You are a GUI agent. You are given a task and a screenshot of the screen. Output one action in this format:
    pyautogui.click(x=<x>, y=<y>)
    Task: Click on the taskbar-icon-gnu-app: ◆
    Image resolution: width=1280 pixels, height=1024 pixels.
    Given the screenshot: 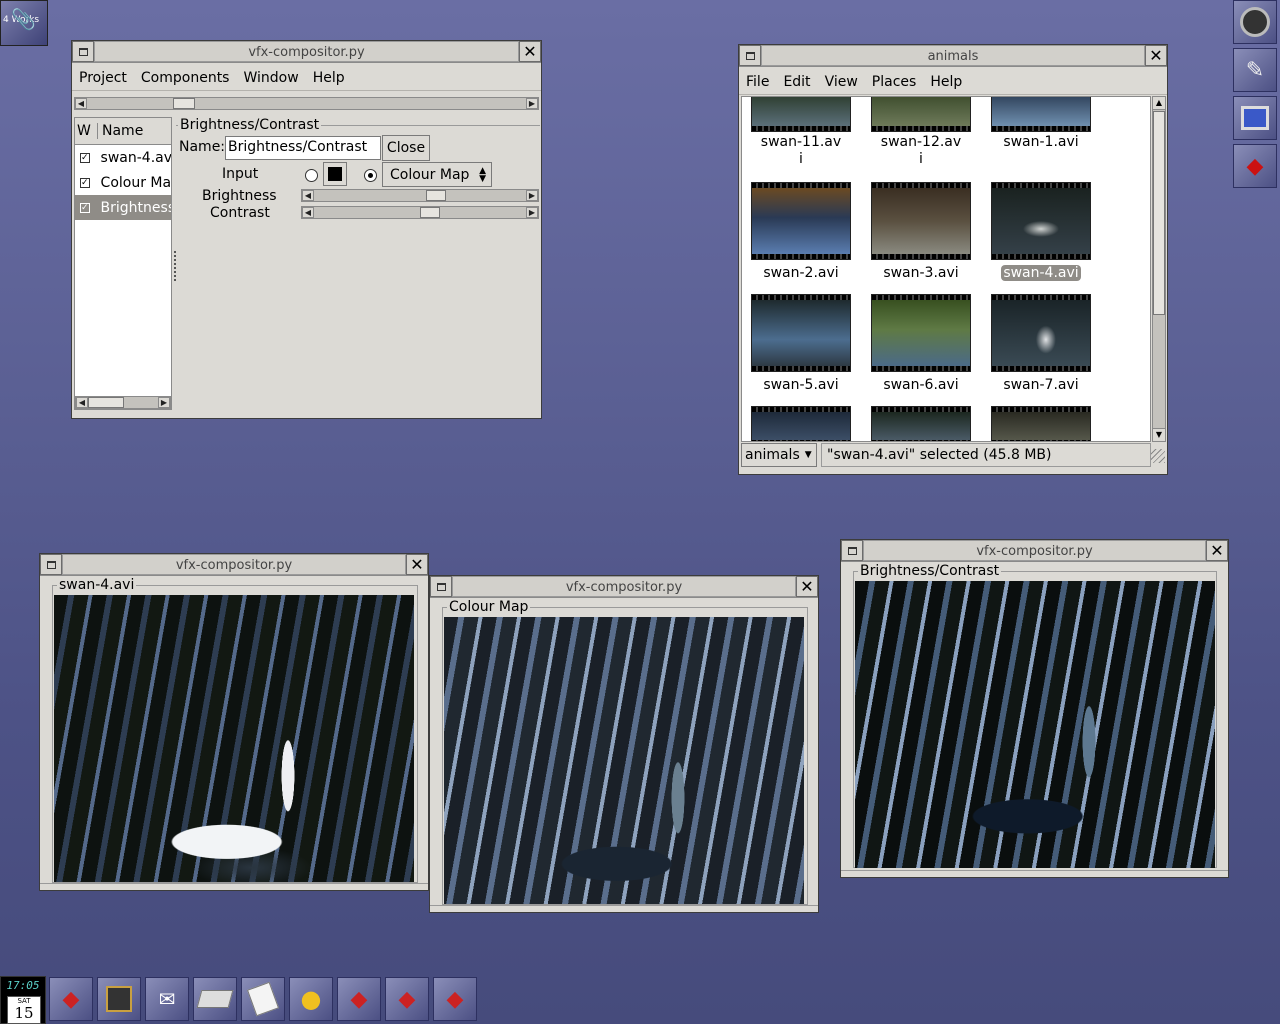 What is the action you would take?
    pyautogui.click(x=71, y=999)
    